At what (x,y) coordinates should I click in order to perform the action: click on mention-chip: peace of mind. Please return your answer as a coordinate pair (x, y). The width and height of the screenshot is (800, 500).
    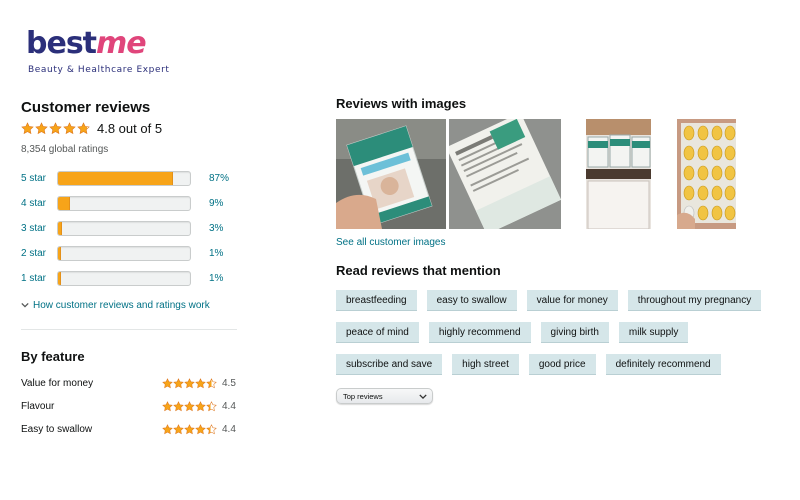
    Looking at the image, I should click on (377, 332).